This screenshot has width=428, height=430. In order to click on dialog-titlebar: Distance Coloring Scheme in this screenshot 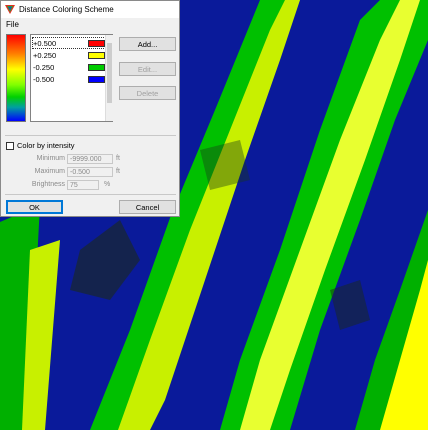, I will do `click(90, 9)`.